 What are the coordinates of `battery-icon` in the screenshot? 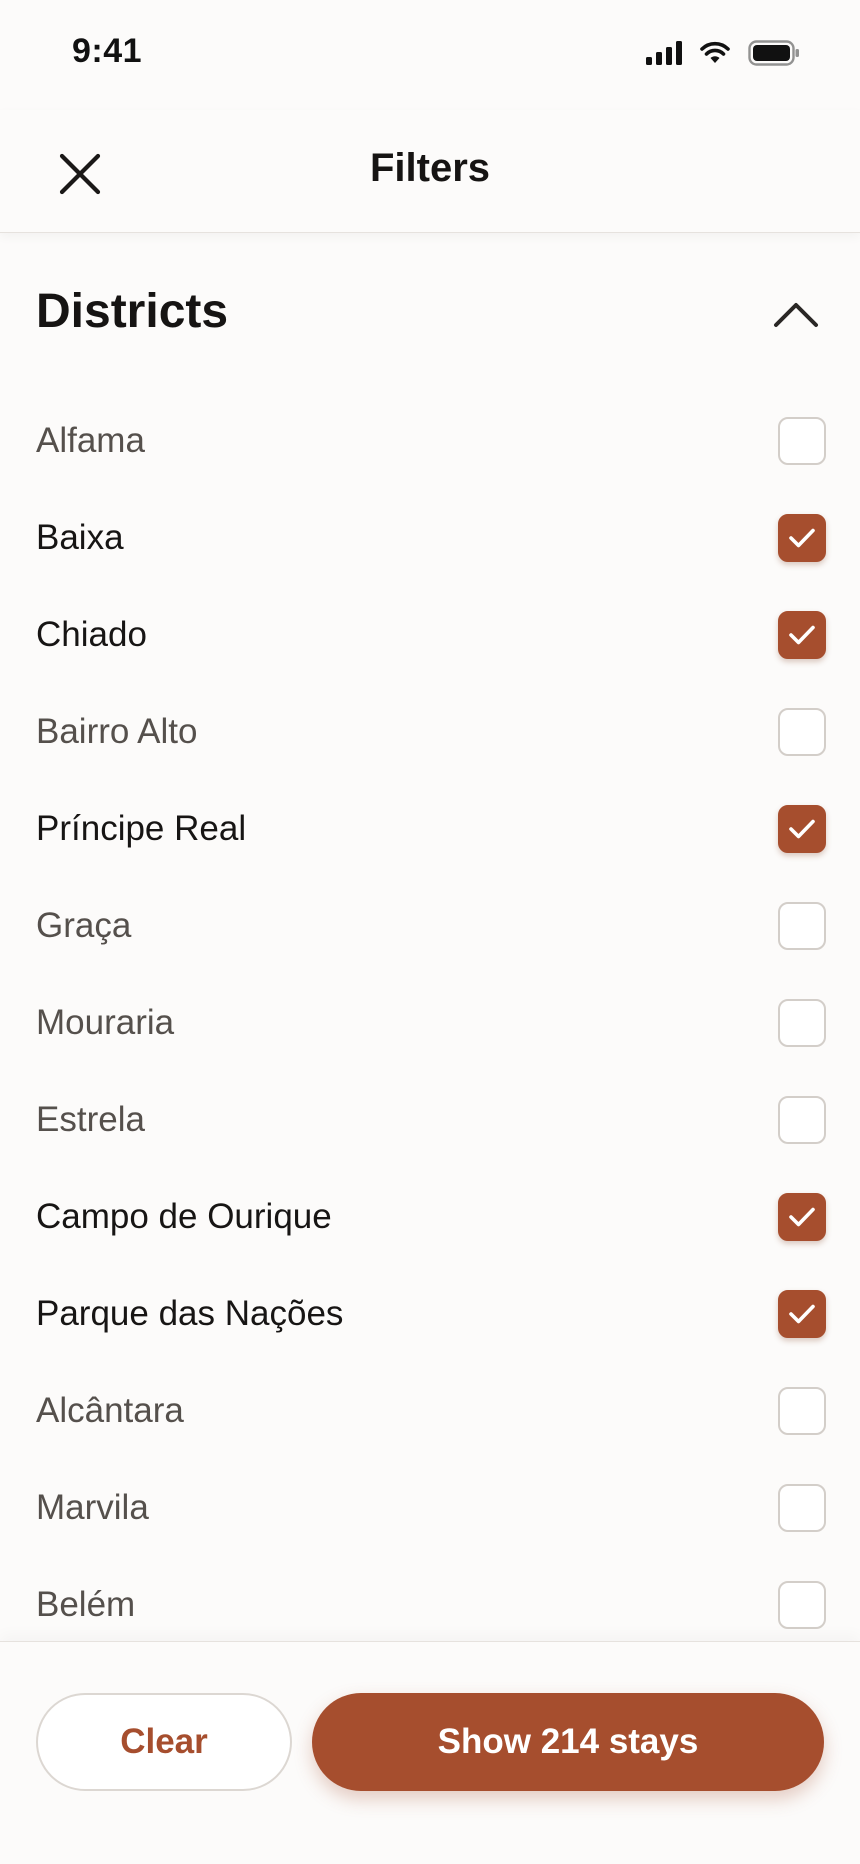 It's located at (774, 55).